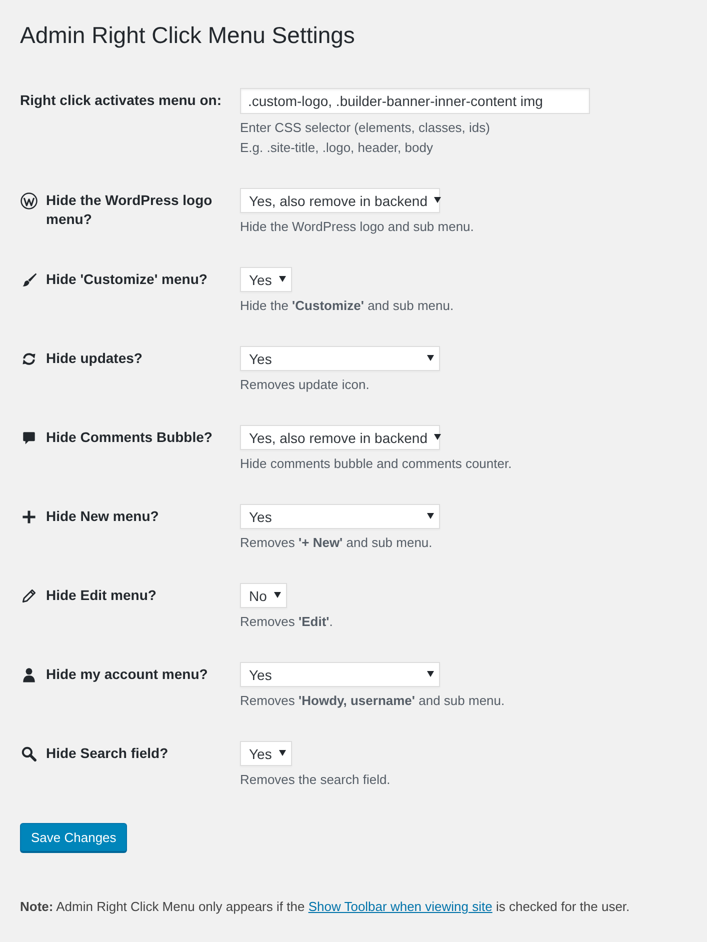 The width and height of the screenshot is (707, 942). Describe the element at coordinates (29, 201) in the screenshot. I see `wordpress-logo-icon` at that location.